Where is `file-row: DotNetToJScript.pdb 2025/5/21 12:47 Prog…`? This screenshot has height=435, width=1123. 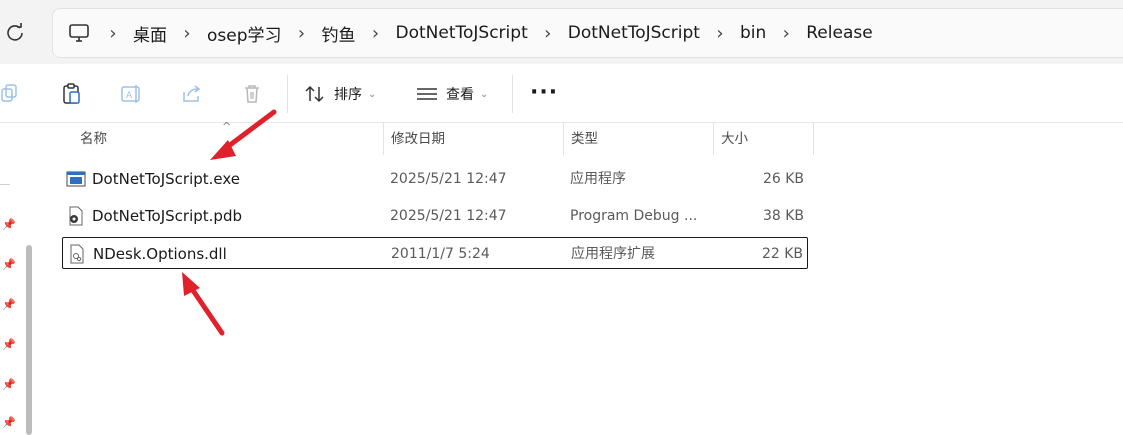 file-row: DotNetToJScript.pdb 2025/5/21 12:47 Prog… is located at coordinates (435, 216).